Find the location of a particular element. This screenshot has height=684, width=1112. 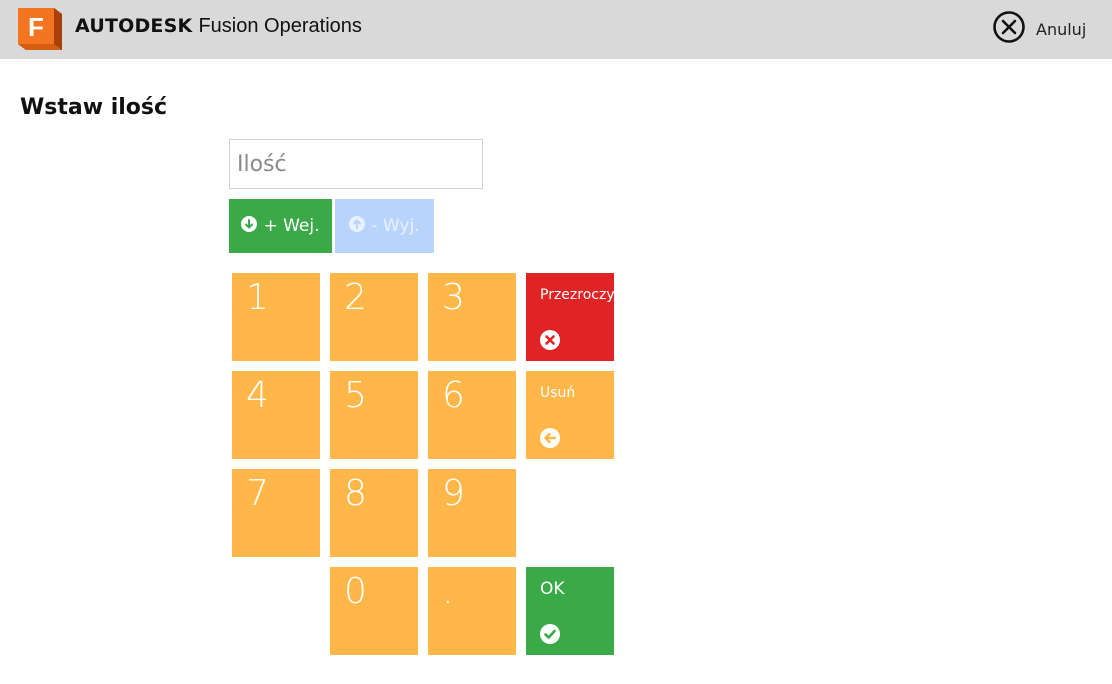

autodesk-f-logo-icon: F is located at coordinates (40, 29).